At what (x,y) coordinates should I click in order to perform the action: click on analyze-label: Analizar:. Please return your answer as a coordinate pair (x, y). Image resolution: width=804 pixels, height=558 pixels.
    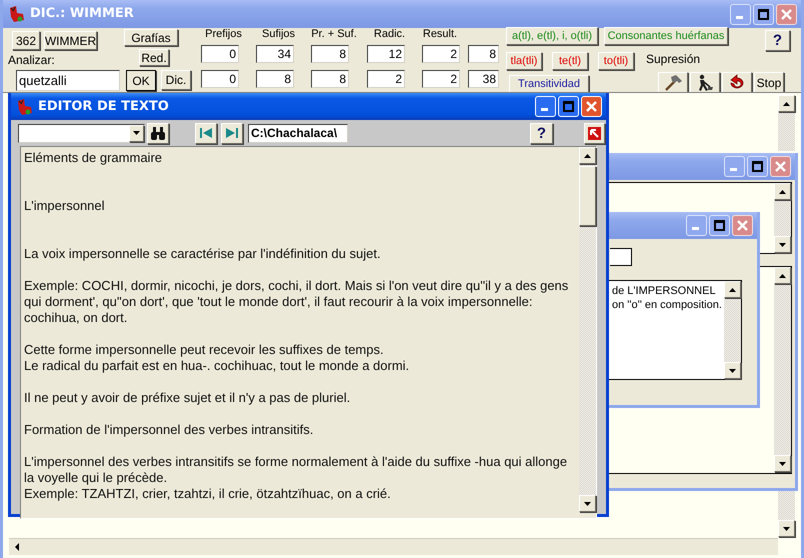
    Looking at the image, I should click on (32, 60).